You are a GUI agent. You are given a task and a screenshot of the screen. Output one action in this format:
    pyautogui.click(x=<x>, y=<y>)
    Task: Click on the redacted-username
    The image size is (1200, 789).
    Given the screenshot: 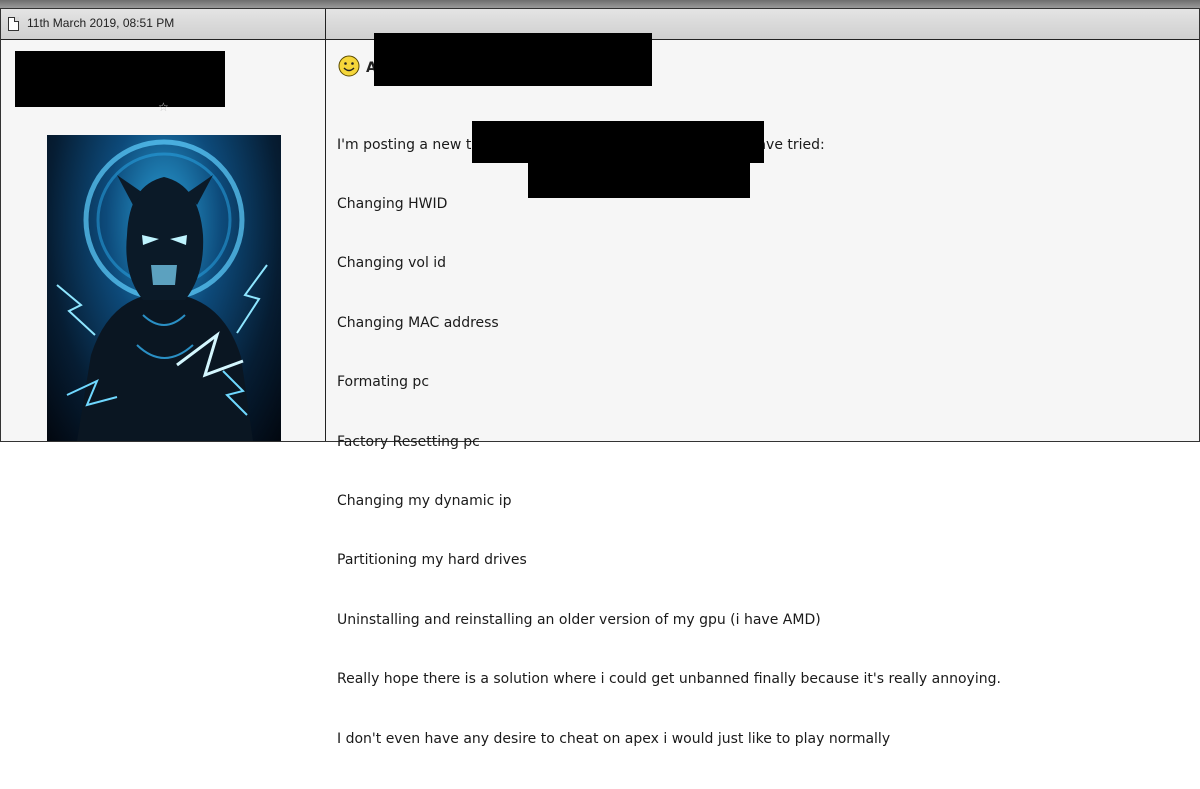 What is the action you would take?
    pyautogui.click(x=120, y=79)
    